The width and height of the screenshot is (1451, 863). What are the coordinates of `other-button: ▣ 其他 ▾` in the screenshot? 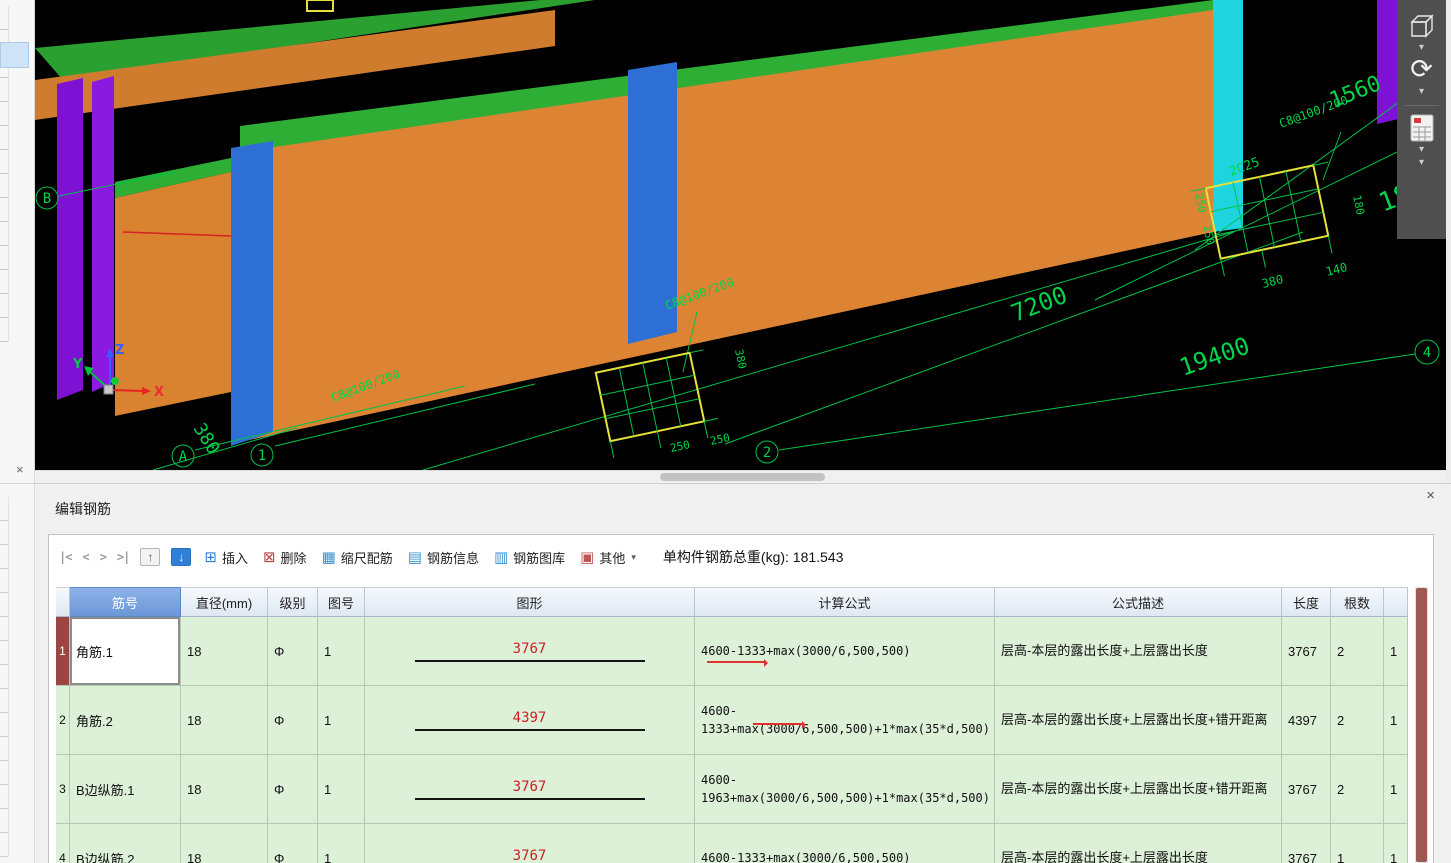 It's located at (608, 557).